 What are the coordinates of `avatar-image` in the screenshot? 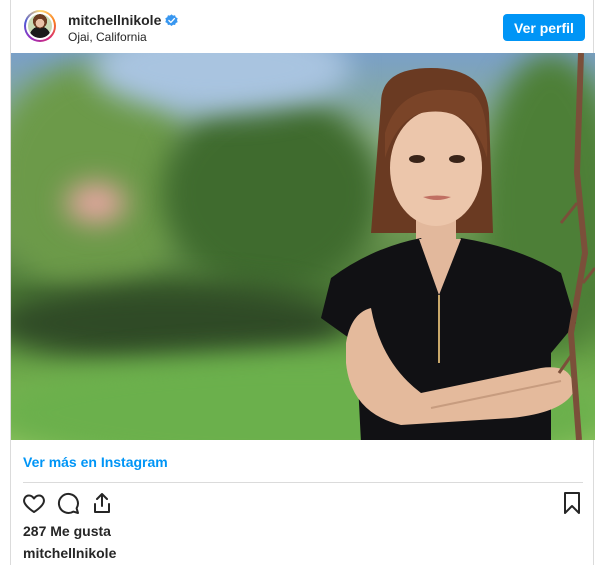 It's located at (40, 26).